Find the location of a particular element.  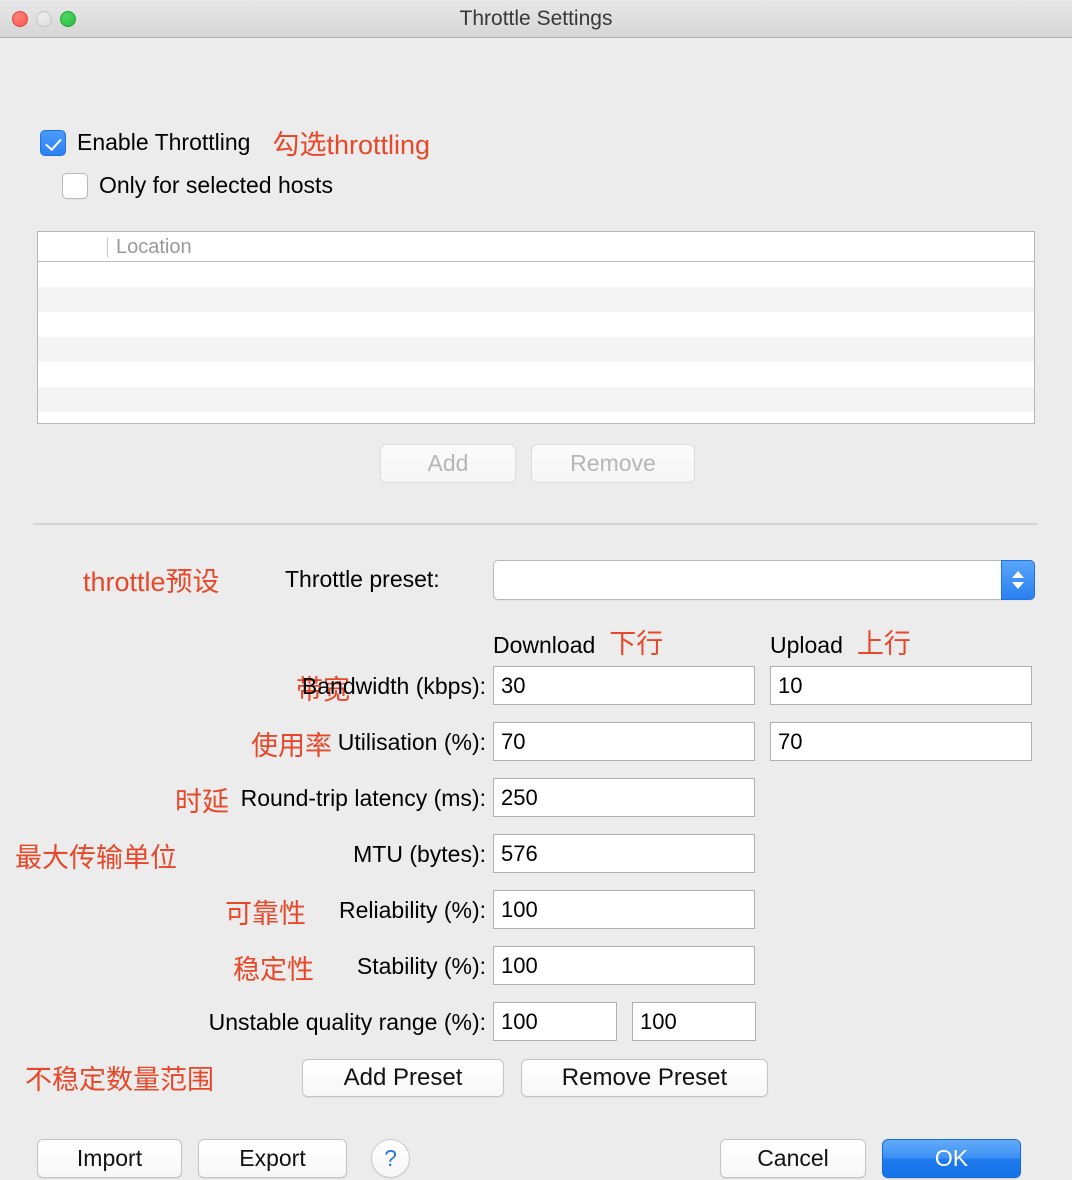

enable-throttling-row: Enable Throttling 勾选throttling is located at coordinates (235, 142).